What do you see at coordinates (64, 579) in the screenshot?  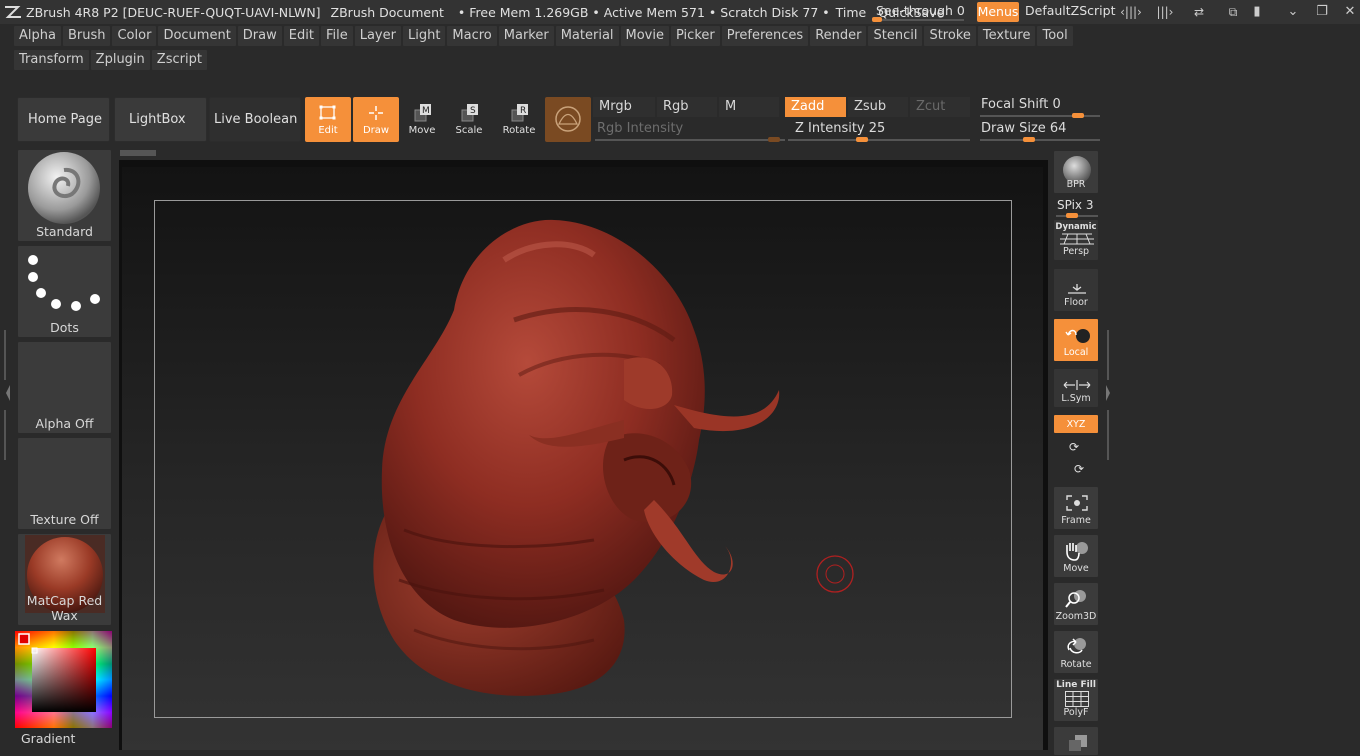 I see `material-selector: MatCap Red Wax` at bounding box center [64, 579].